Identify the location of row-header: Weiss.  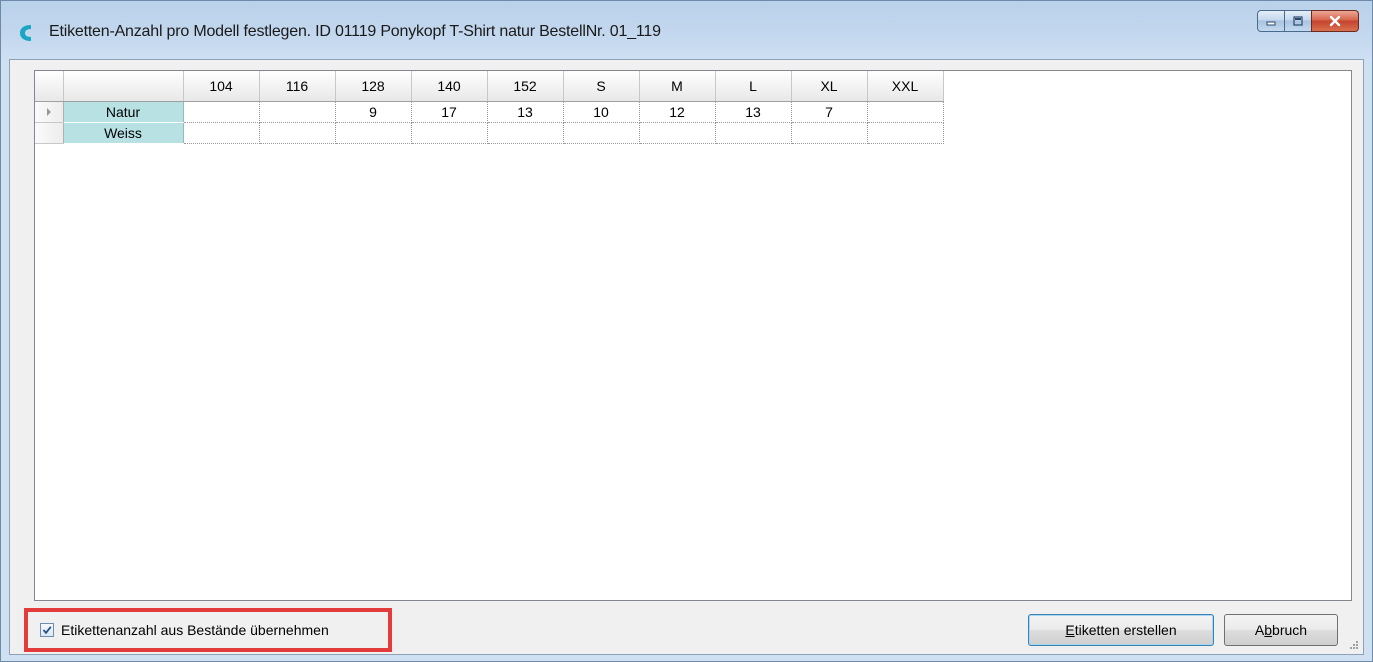
(123, 133).